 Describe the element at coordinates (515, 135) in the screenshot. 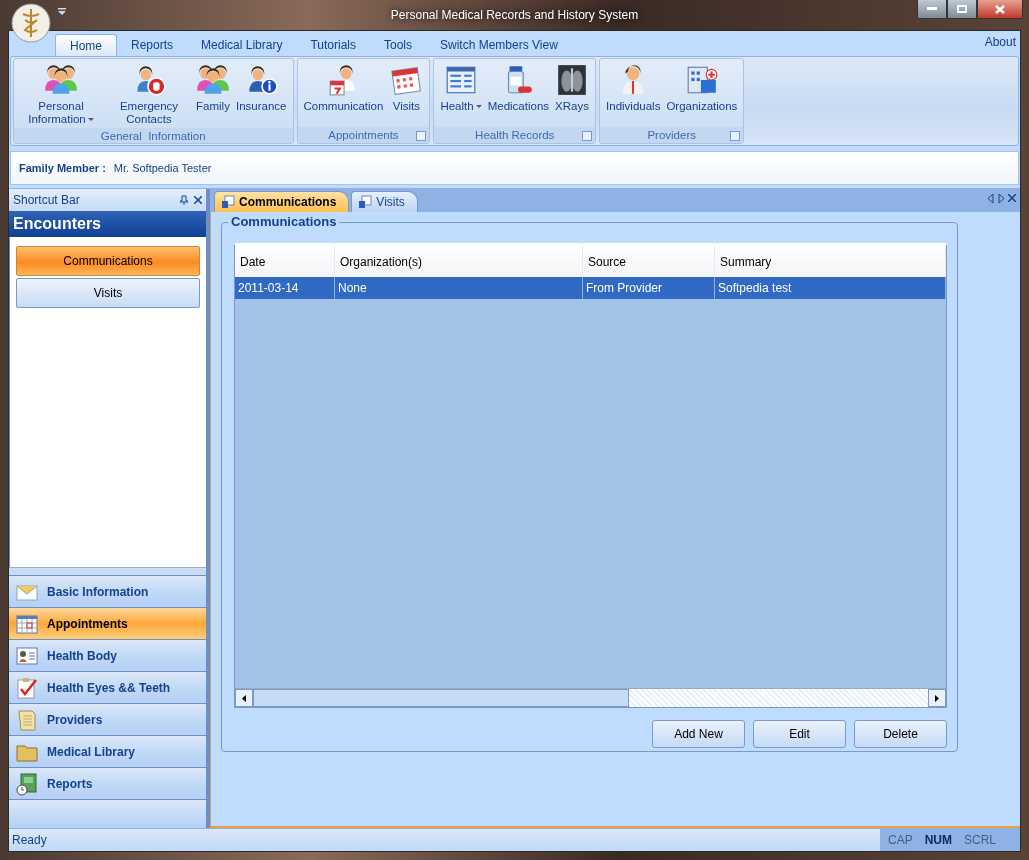

I see `group-label: Health Records` at that location.